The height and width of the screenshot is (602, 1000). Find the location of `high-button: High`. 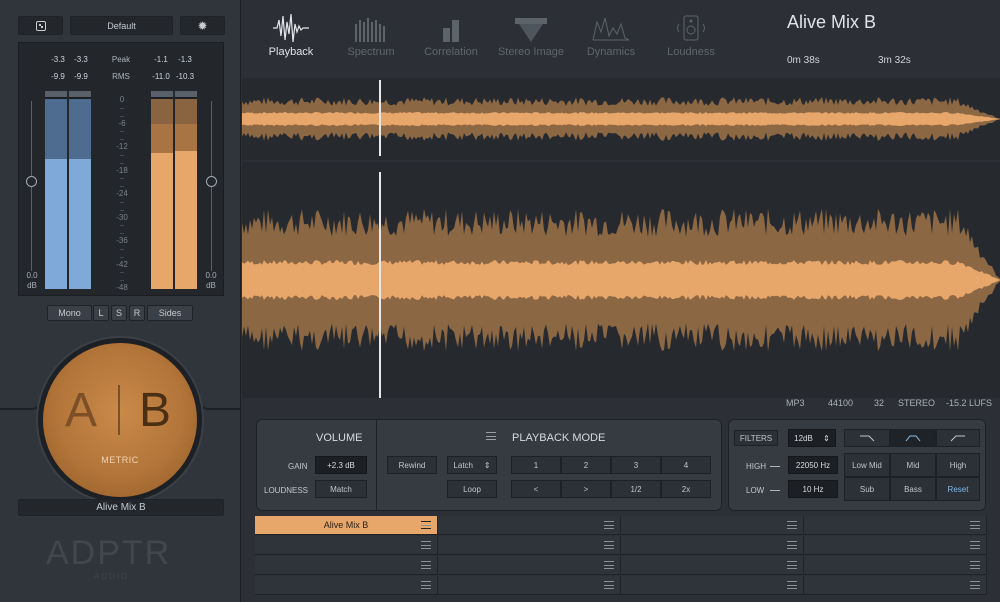

high-button: High is located at coordinates (958, 465).